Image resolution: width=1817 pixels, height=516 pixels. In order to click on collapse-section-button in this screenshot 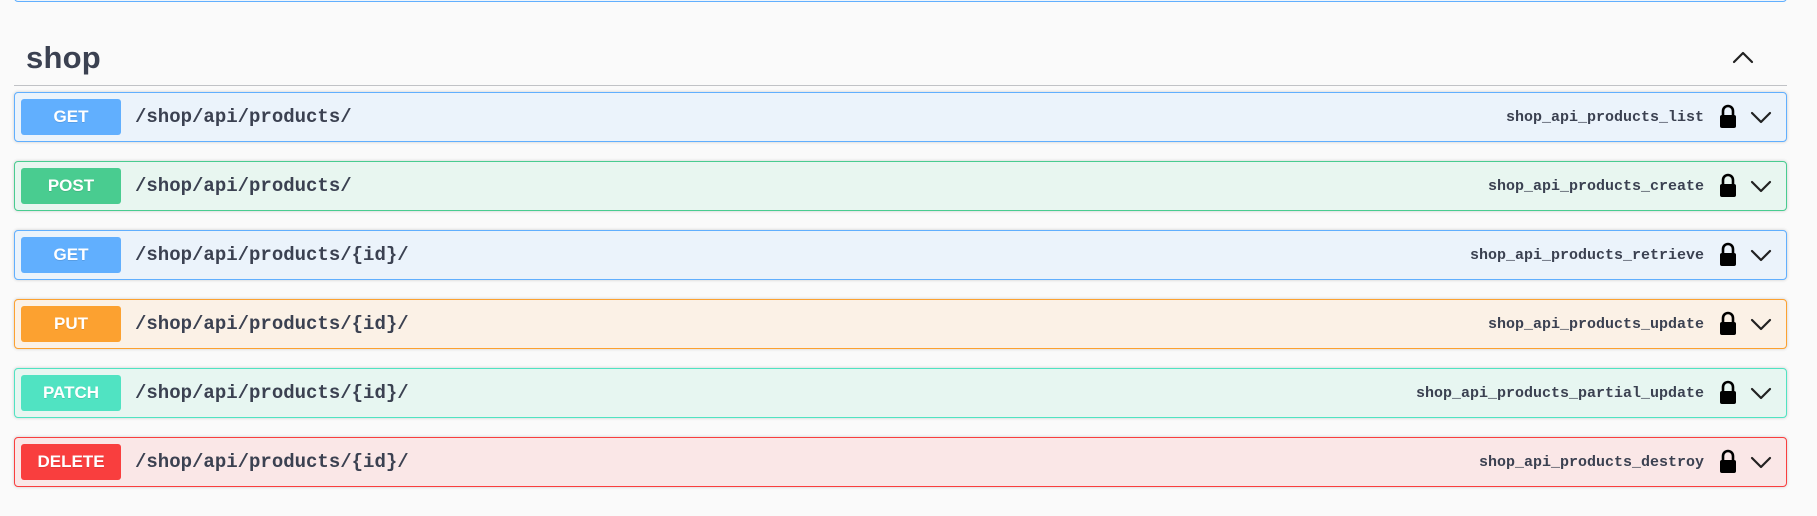, I will do `click(1743, 58)`.